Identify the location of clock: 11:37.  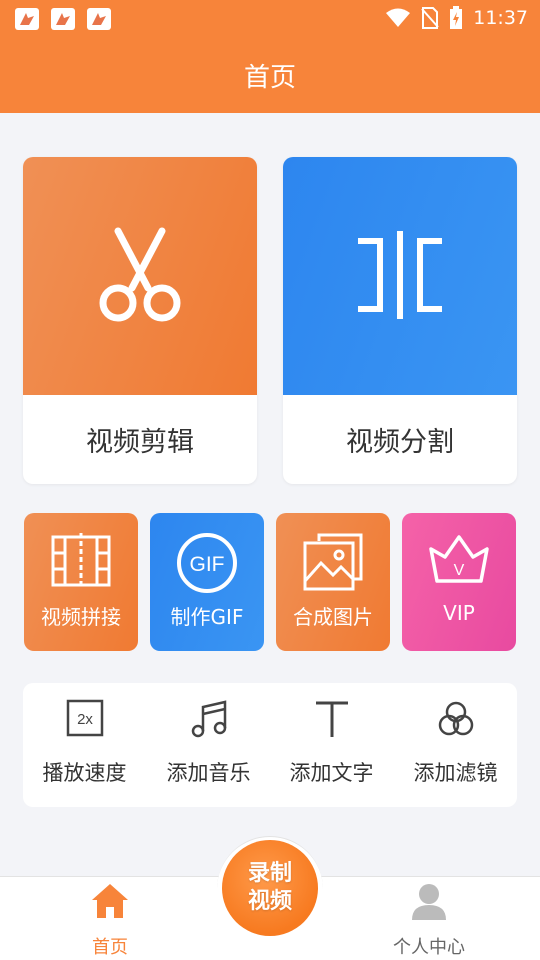
(500, 18).